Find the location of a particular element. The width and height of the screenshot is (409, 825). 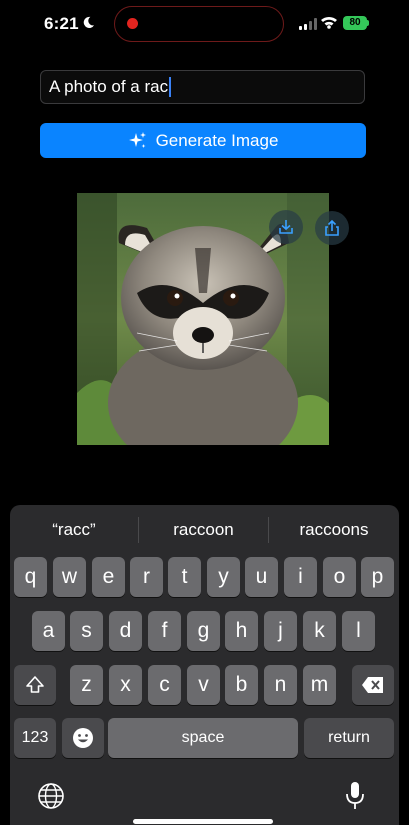

home-indicator is located at coordinates (203, 821).